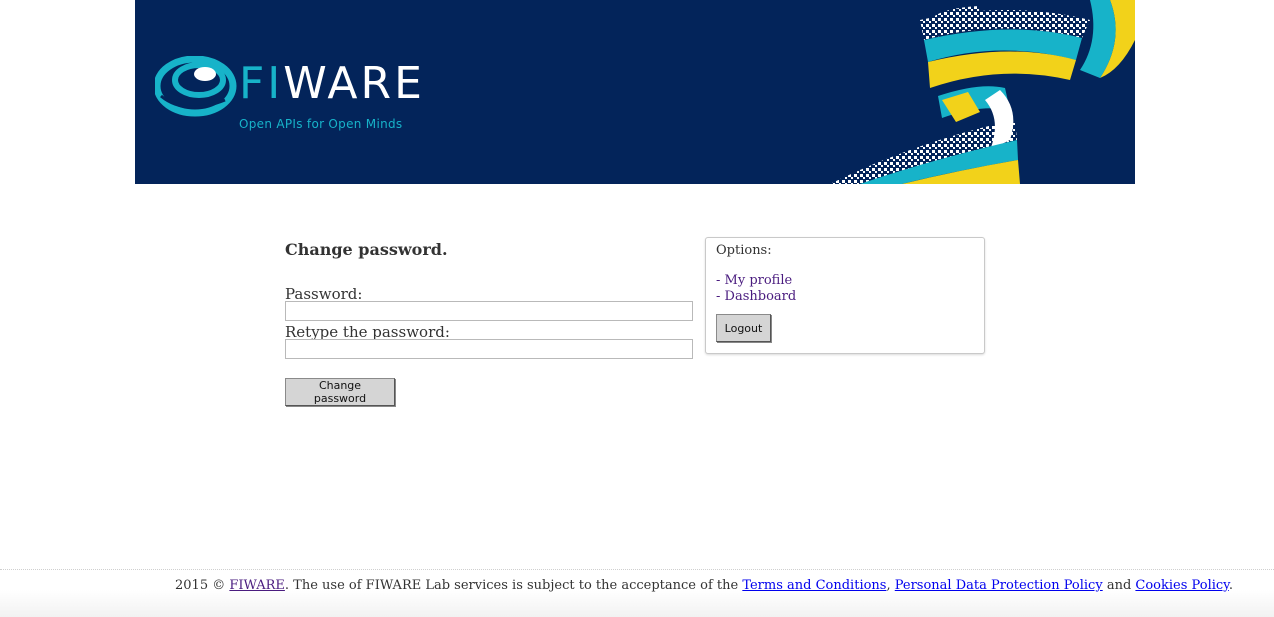 This screenshot has height=617, width=1274. I want to click on footer-background, so click(637, 603).